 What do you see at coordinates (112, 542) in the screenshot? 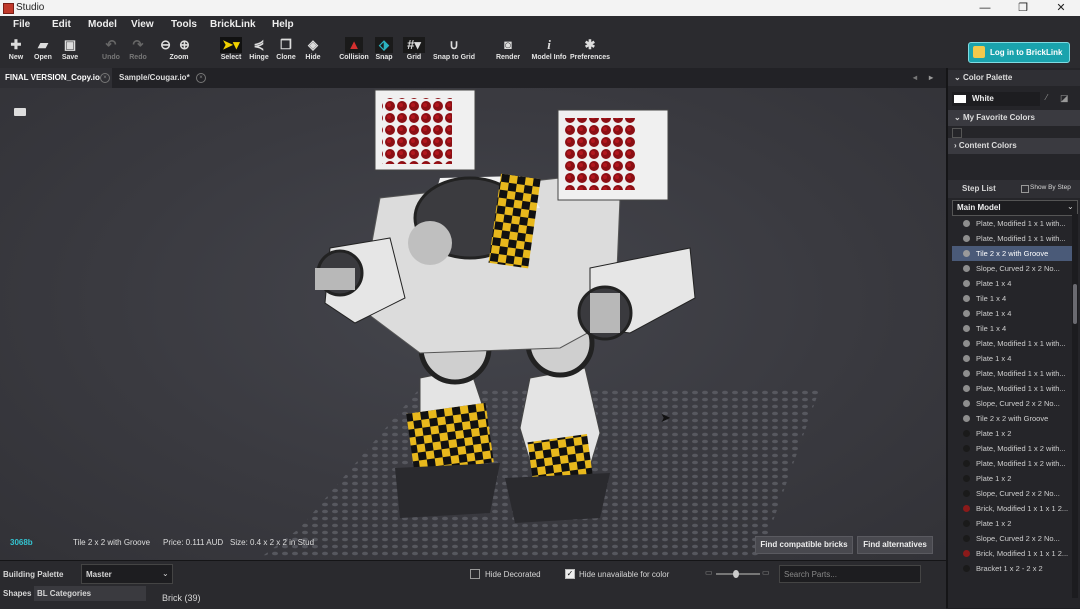
I see `part-name: Tile 2 x 2 with Groove` at bounding box center [112, 542].